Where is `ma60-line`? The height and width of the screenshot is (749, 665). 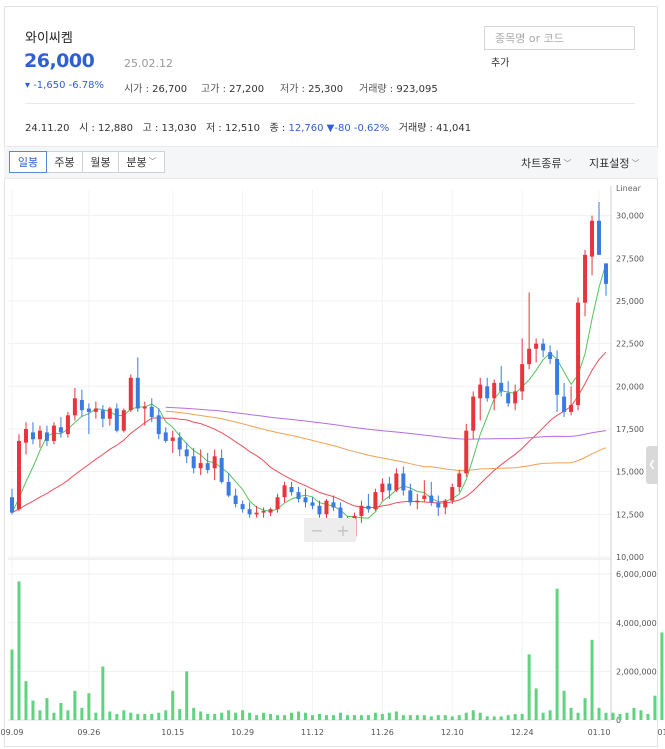 ma60-line is located at coordinates (386, 441).